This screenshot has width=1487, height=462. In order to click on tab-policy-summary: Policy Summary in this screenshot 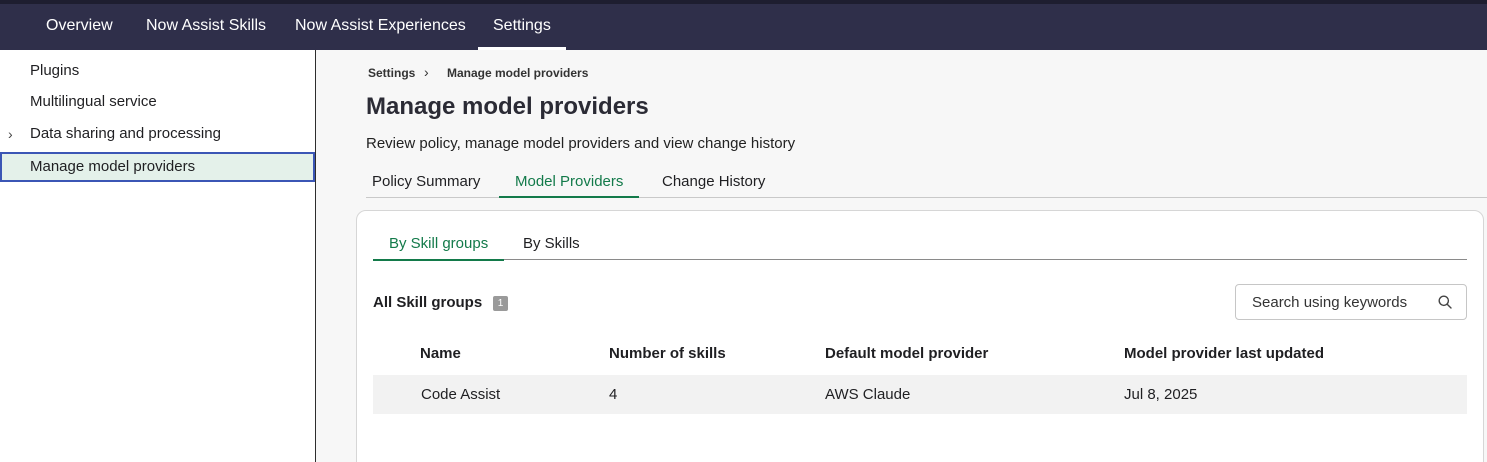, I will do `click(426, 185)`.